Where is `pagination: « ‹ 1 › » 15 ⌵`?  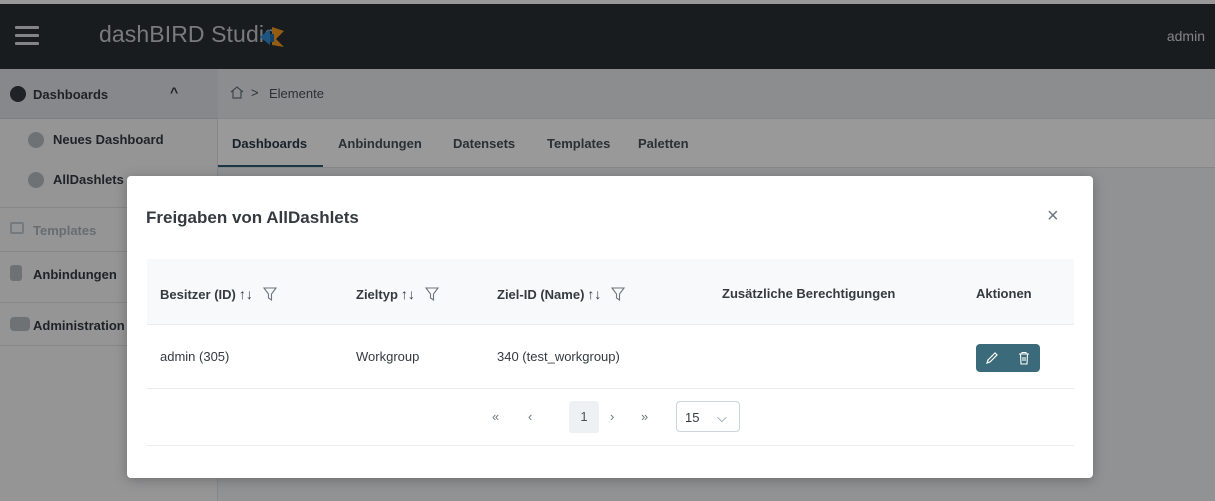
pagination: « ‹ 1 › » 15 ⌵ is located at coordinates (610, 417).